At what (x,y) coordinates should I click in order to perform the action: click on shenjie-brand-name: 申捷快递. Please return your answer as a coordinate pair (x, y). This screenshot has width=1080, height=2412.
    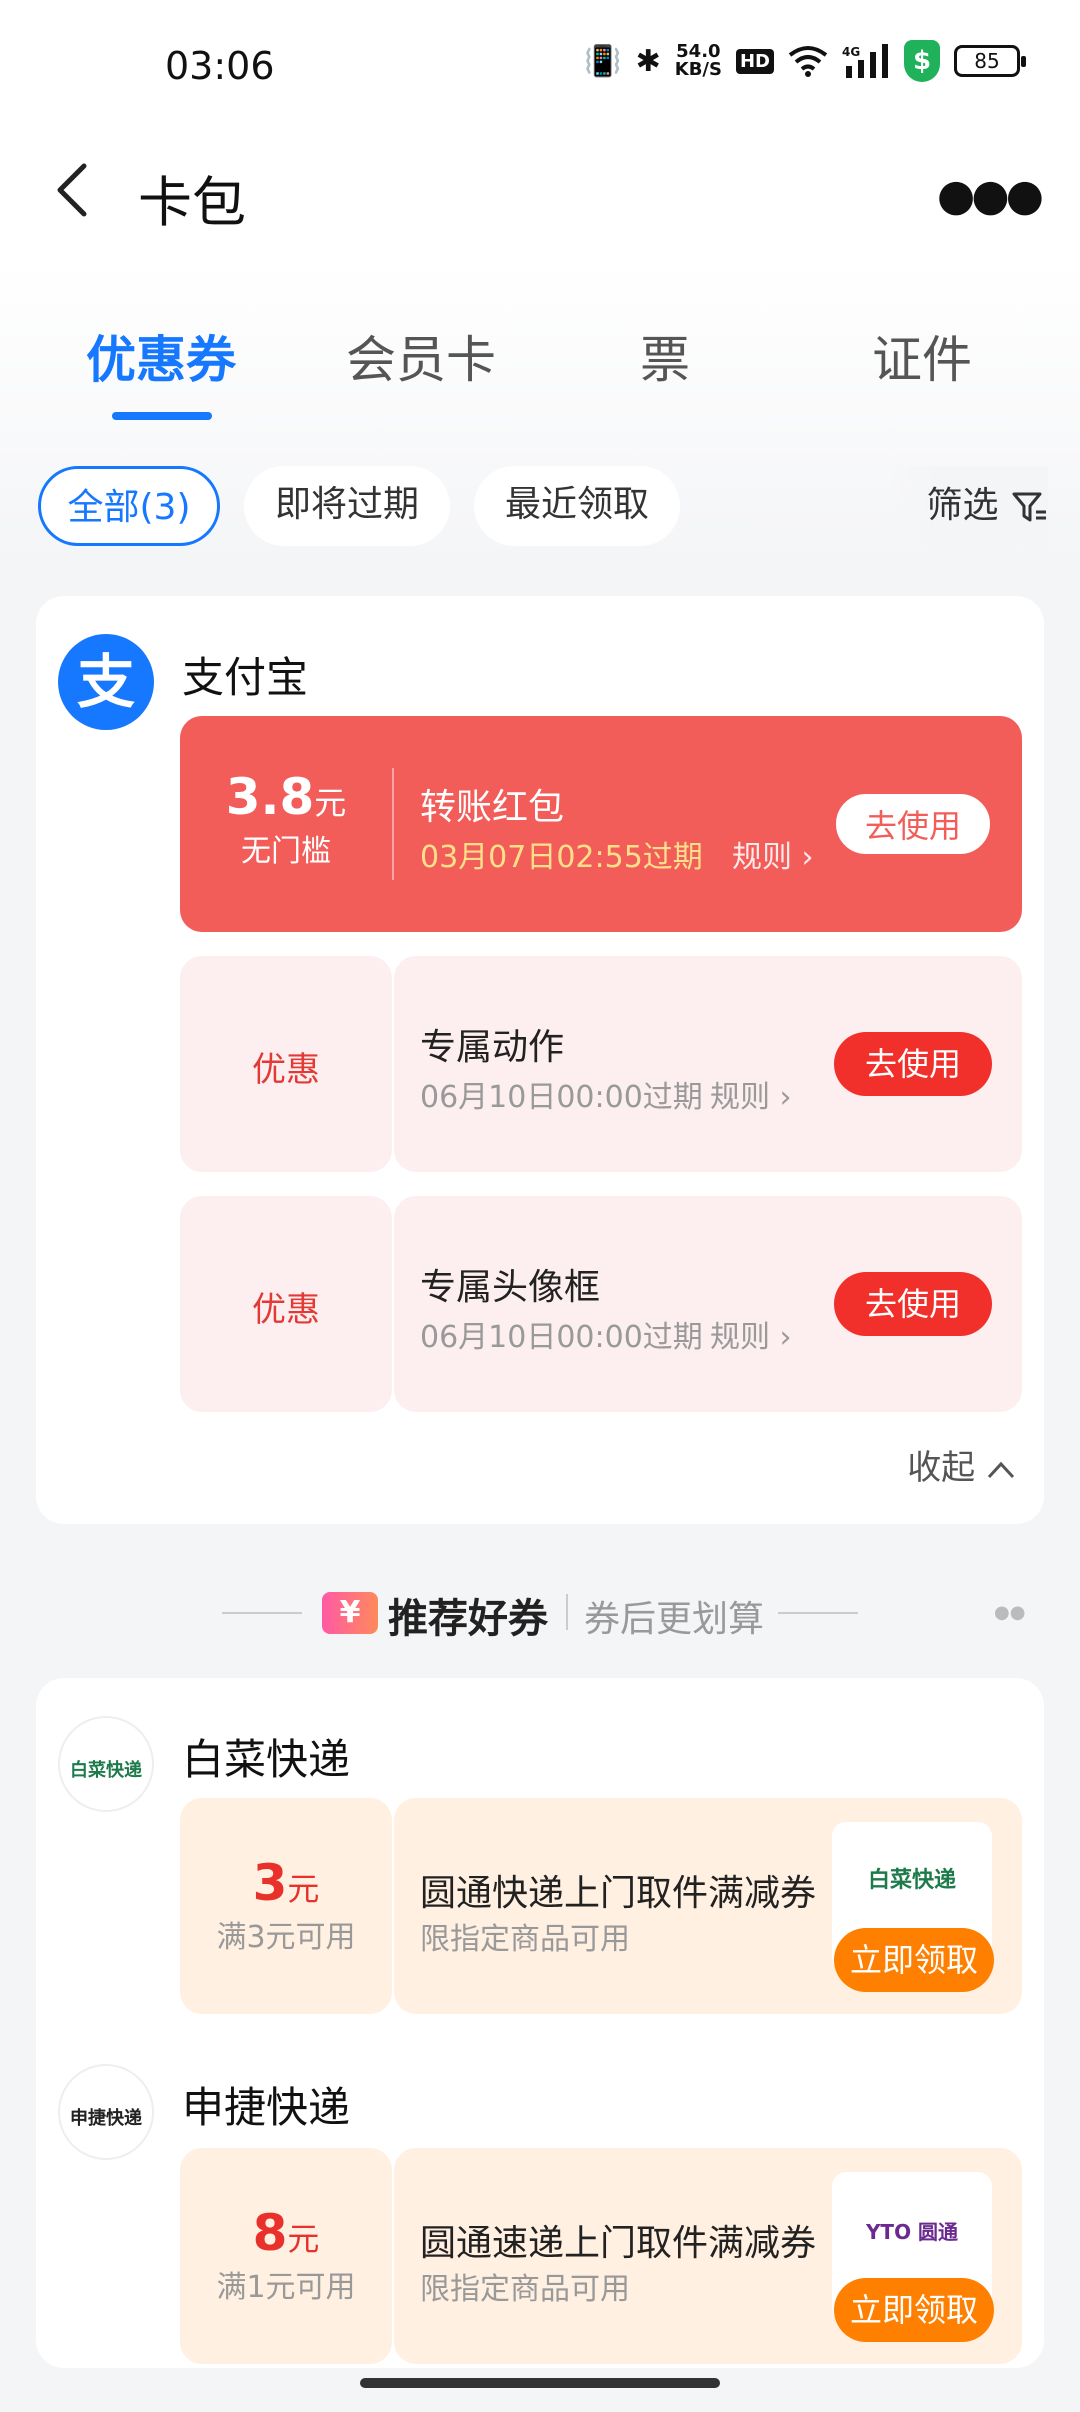
    Looking at the image, I should click on (266, 2107).